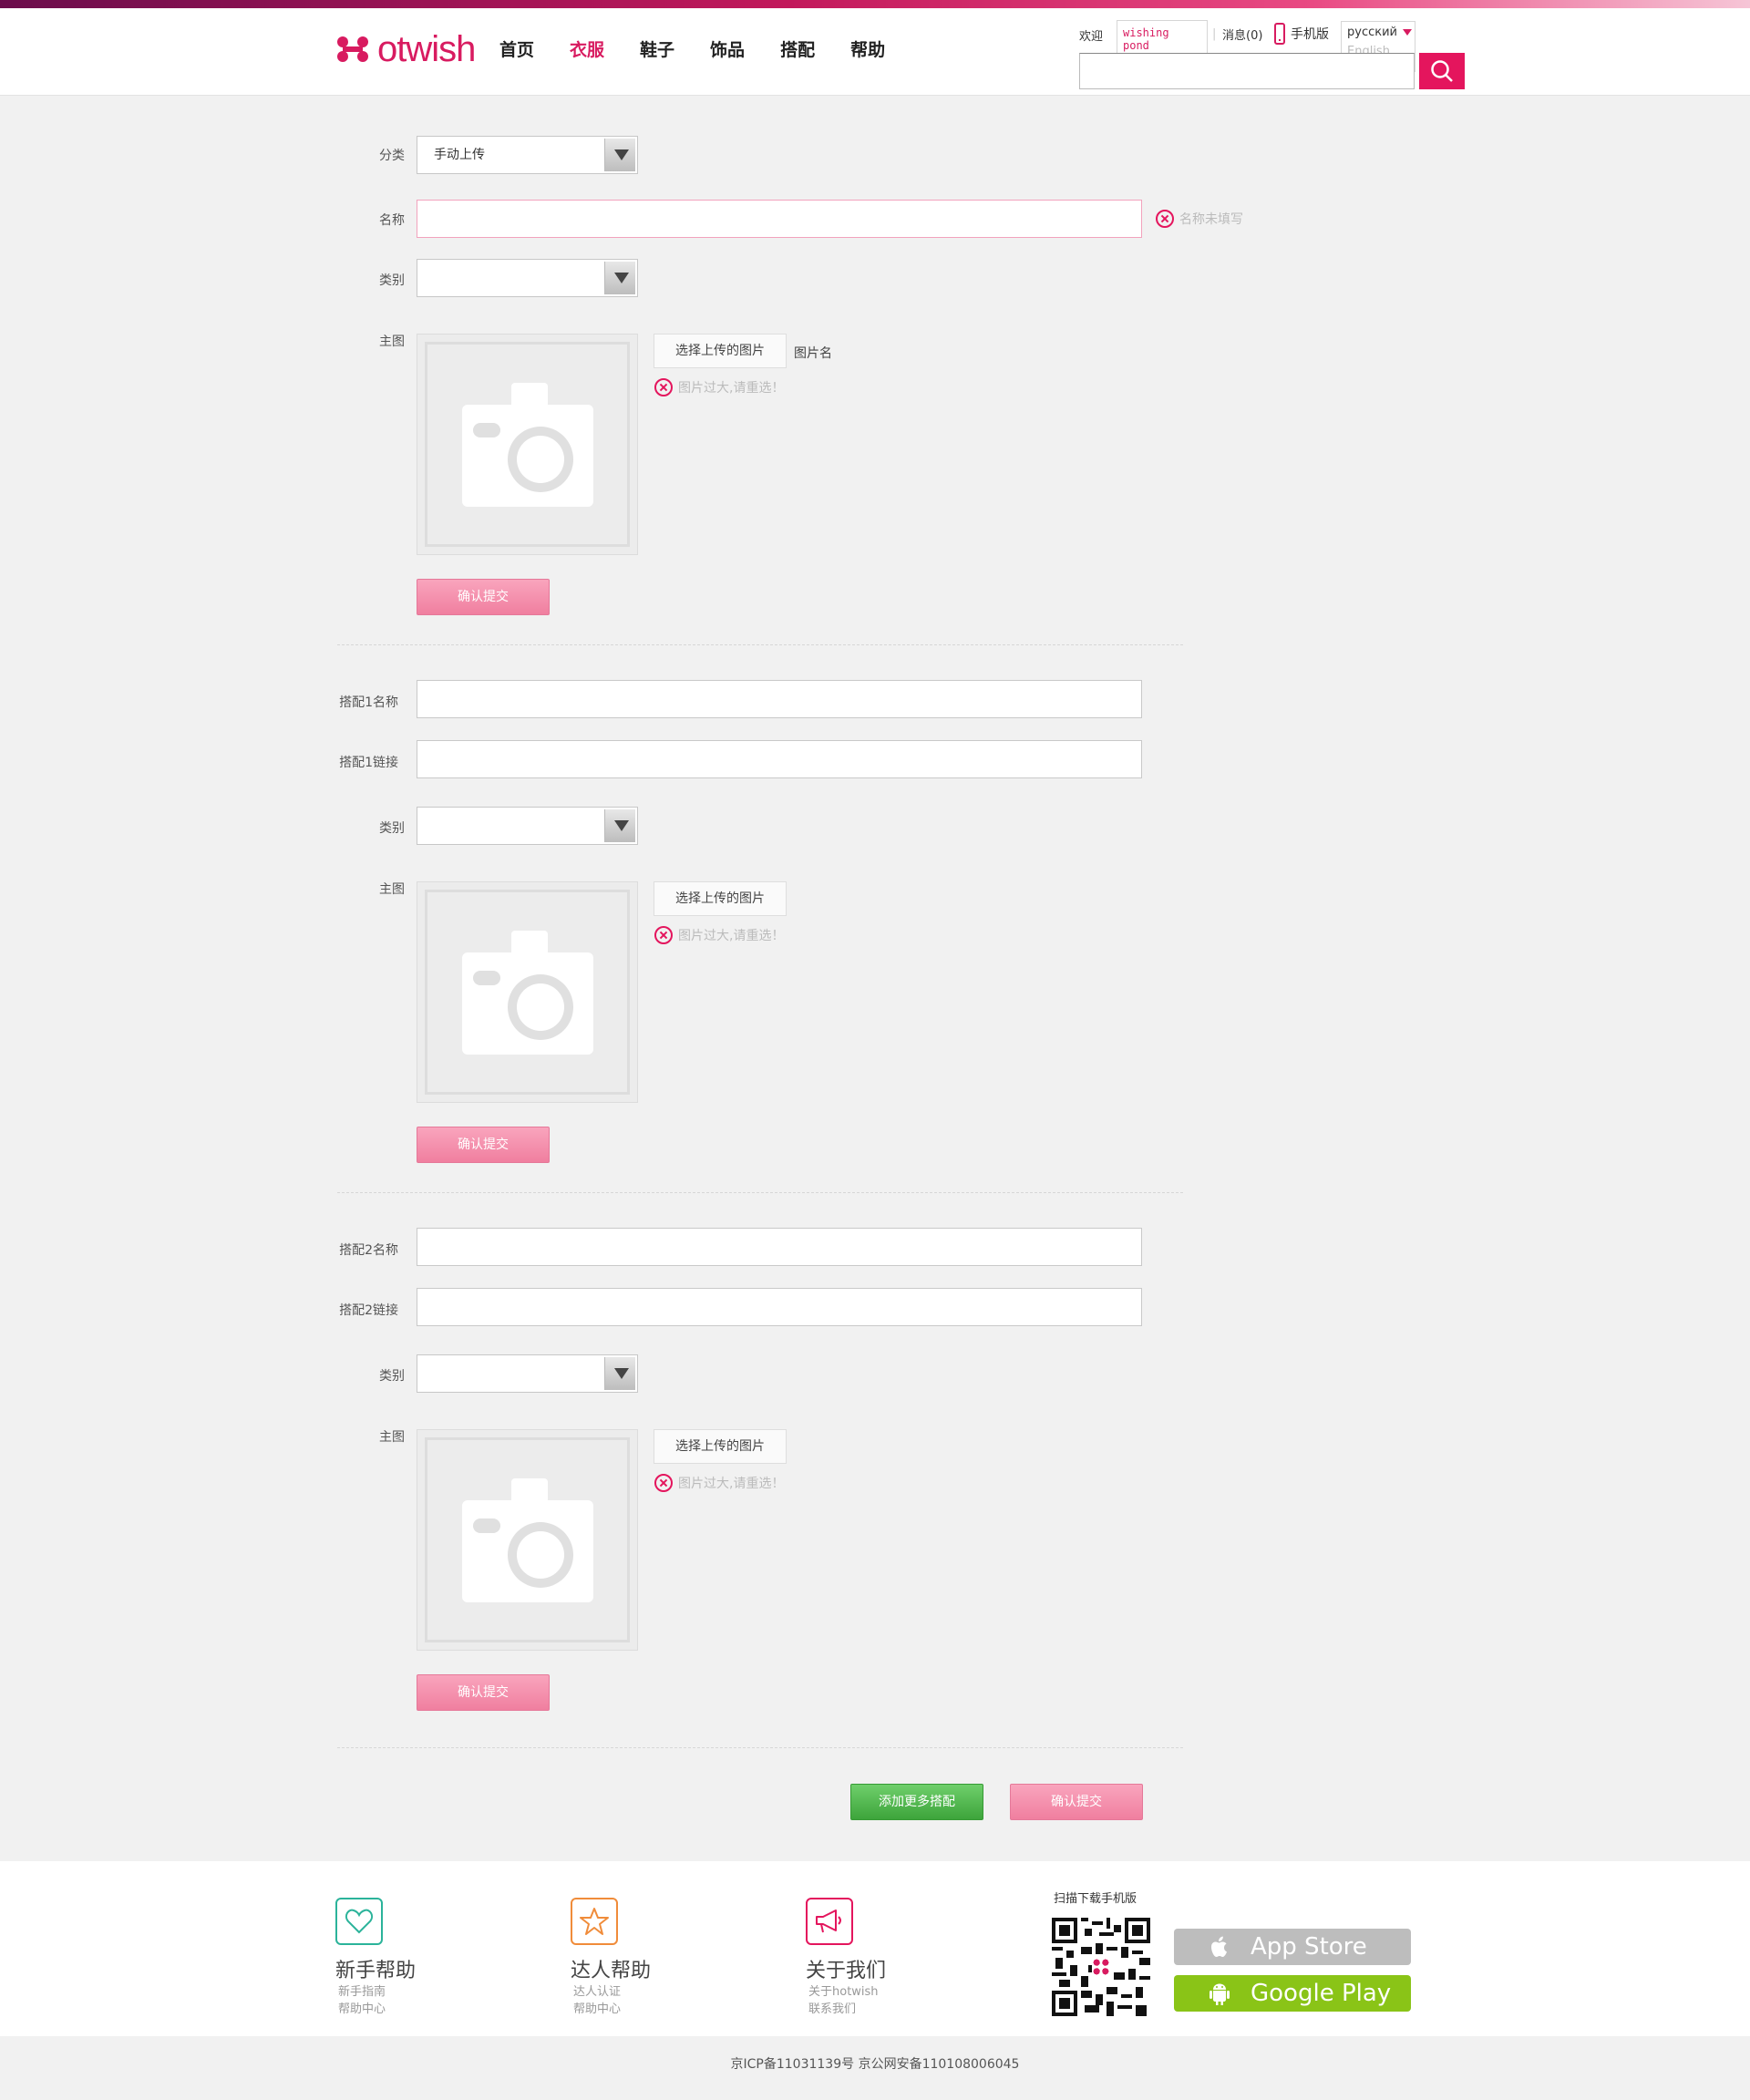 This screenshot has width=1750, height=2100. I want to click on category-select: 手动上传, so click(527, 155).